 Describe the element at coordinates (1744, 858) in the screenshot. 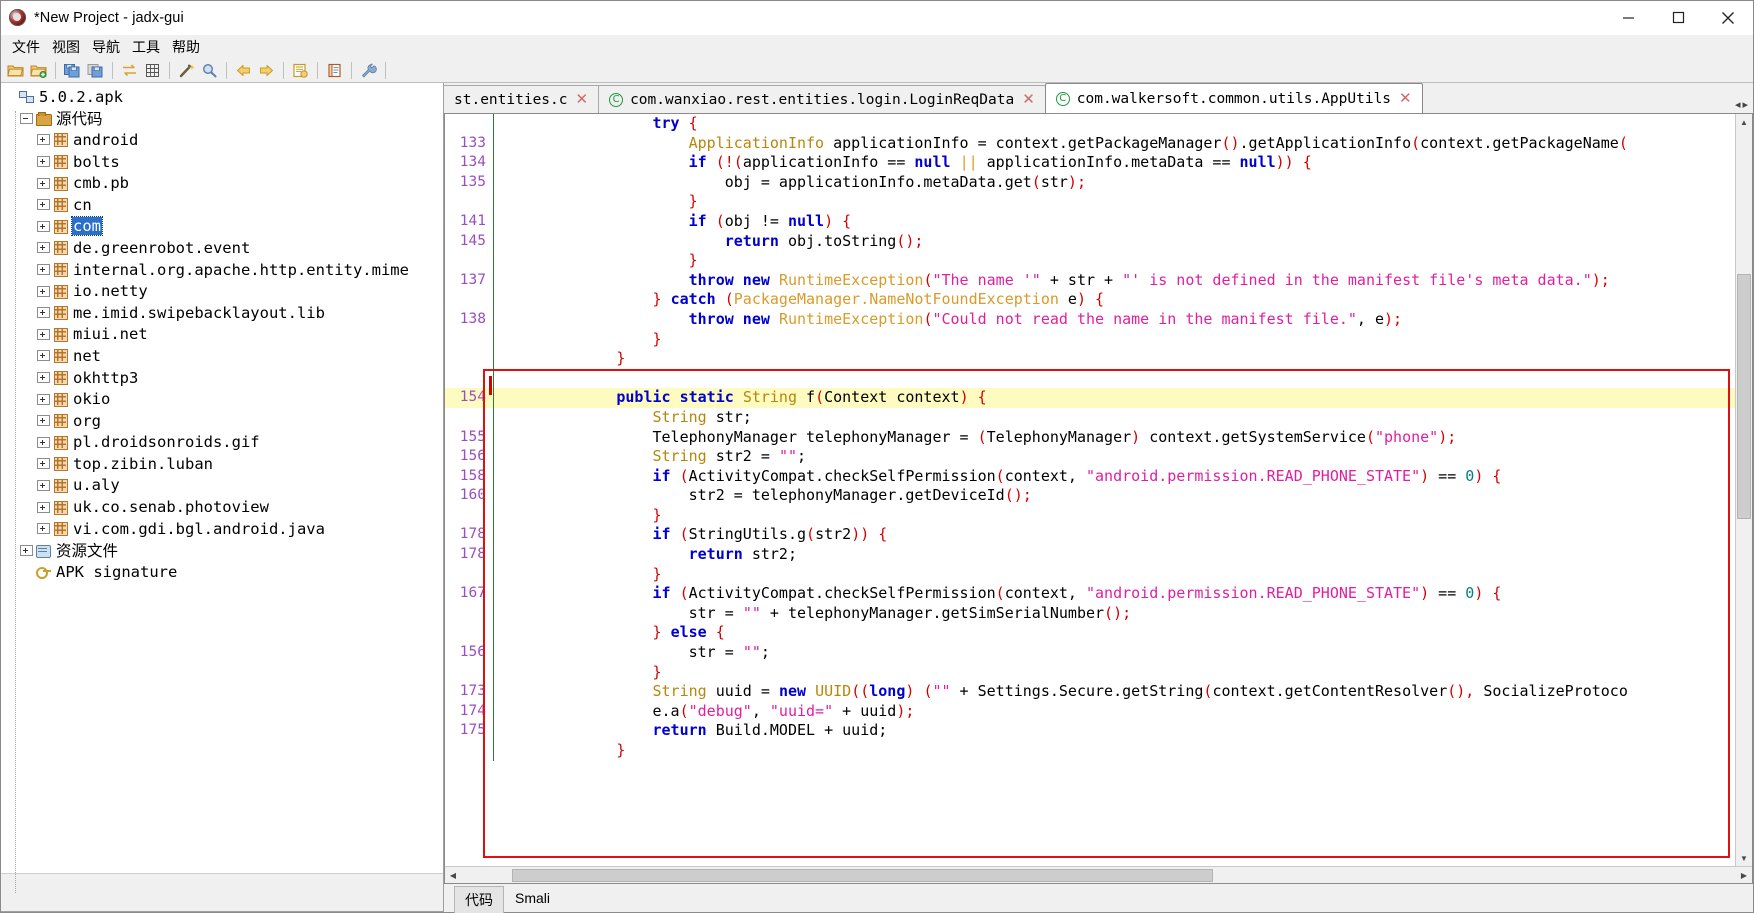

I see `scroll-down-icon: ▼` at that location.